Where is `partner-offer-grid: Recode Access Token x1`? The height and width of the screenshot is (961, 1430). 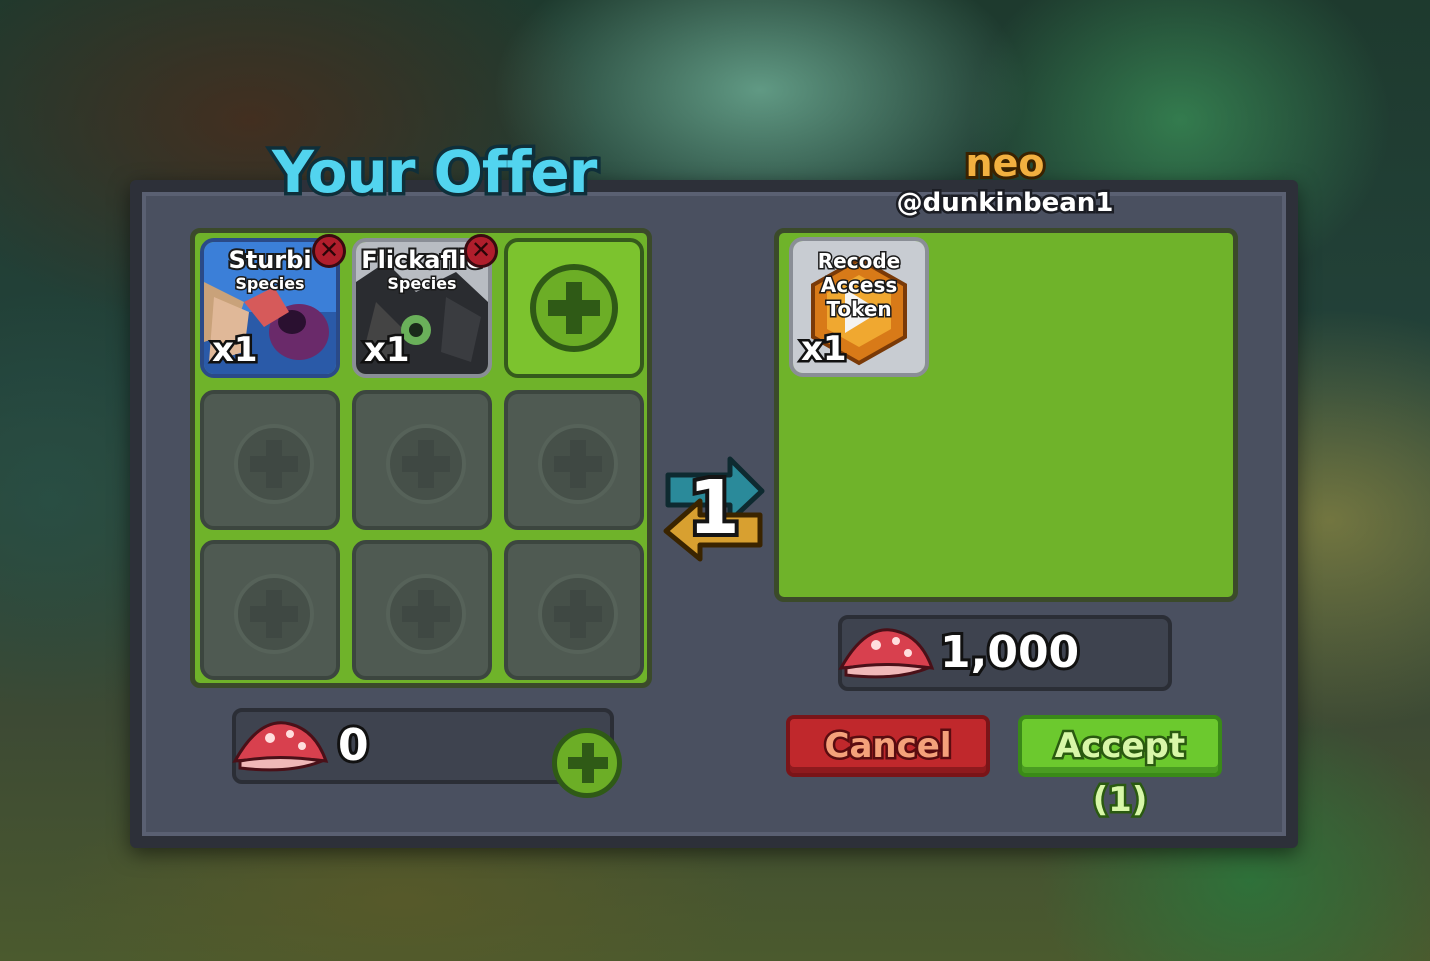
partner-offer-grid: Recode Access Token x1 is located at coordinates (1006, 415).